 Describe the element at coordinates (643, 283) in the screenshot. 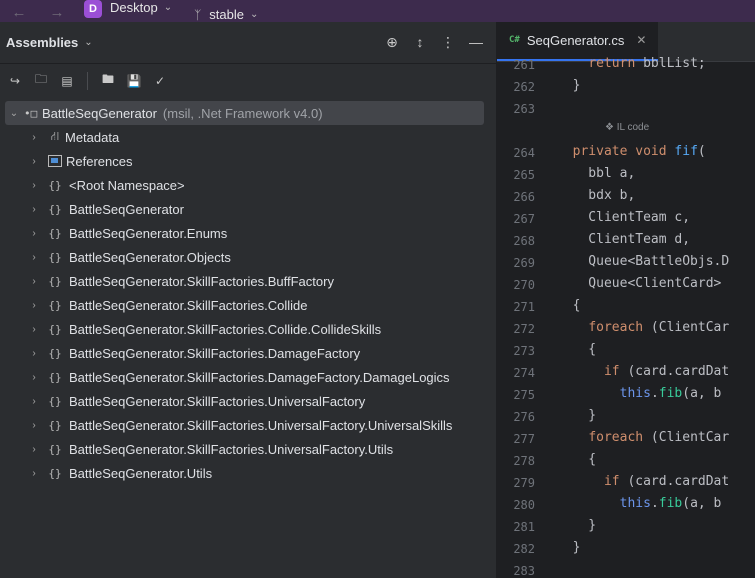

I see `code-line: Queue<ClientCard>` at that location.